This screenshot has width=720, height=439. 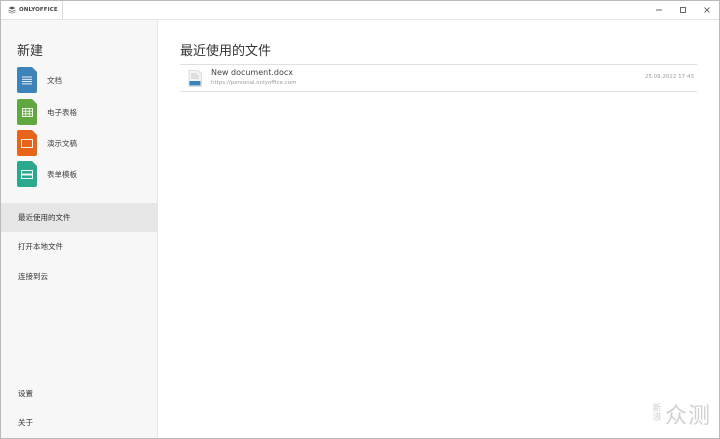 I want to click on create-document-button: 文档, so click(x=82, y=80).